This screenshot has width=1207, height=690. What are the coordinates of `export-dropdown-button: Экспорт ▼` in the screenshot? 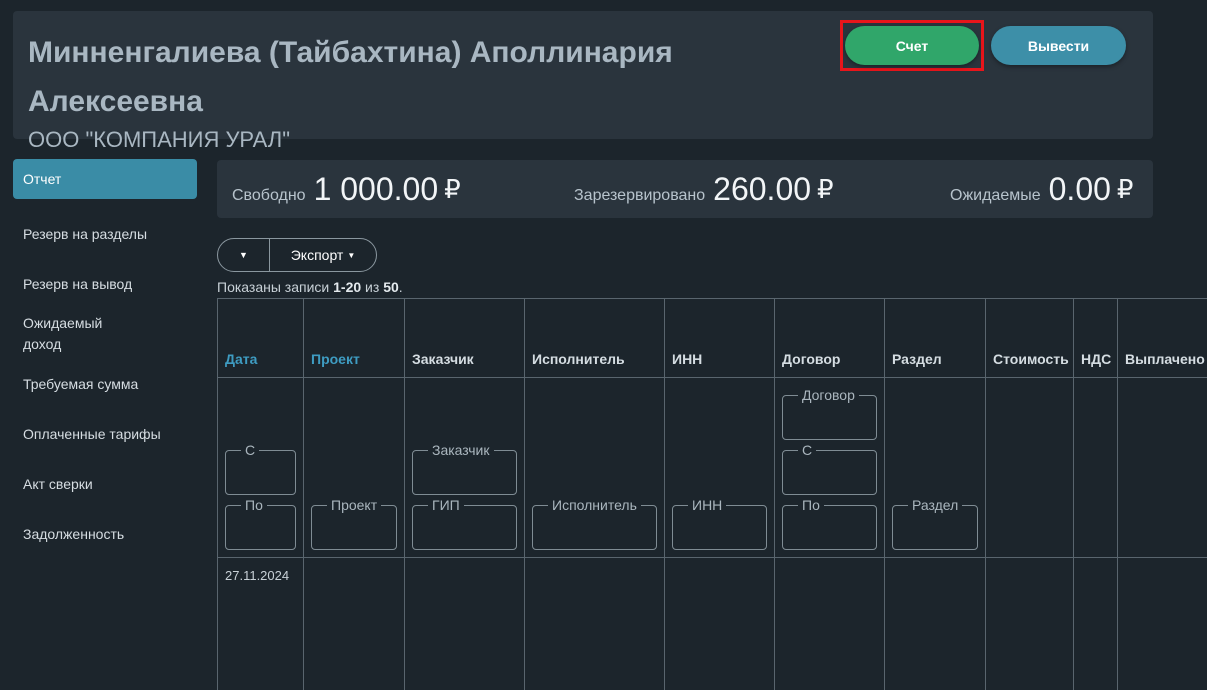 It's located at (323, 255).